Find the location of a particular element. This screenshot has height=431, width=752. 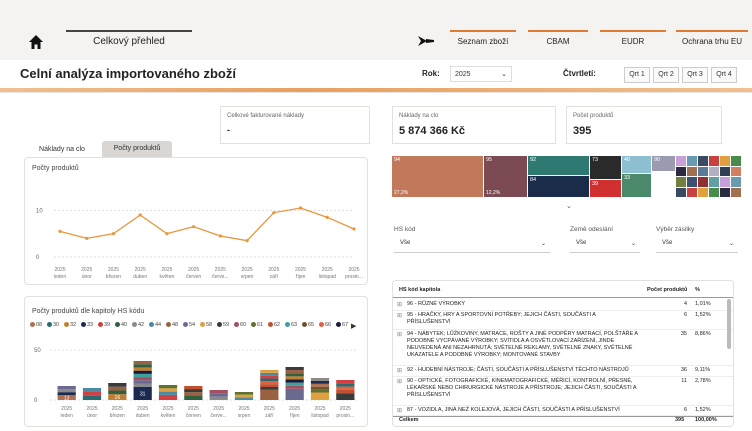

legend-item: 63 is located at coordinates (291, 325).